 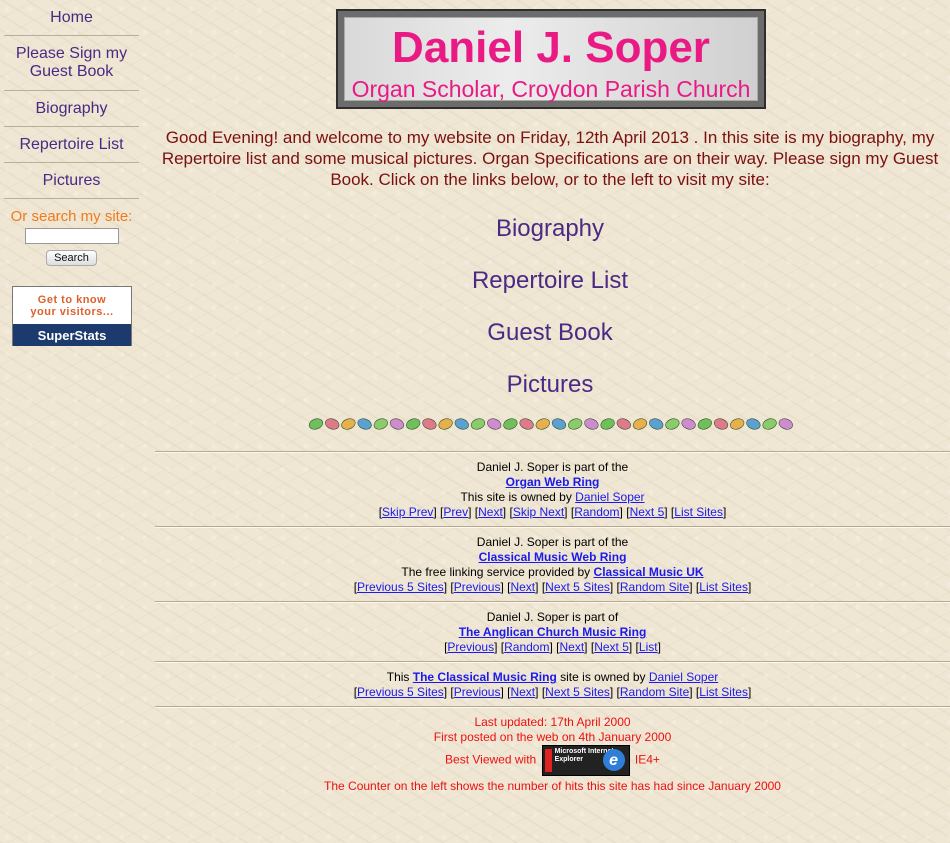 I want to click on ring-intro: Daniel J. Soper is part of, so click(x=552, y=617).